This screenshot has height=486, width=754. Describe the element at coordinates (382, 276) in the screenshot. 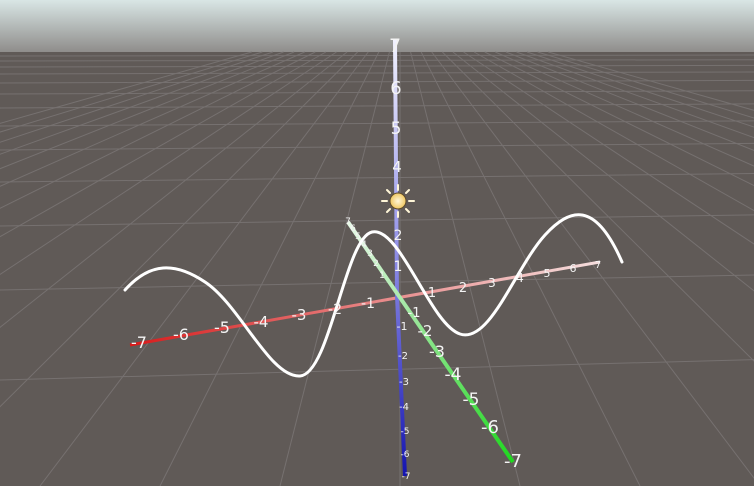

I see `z-tick-label: 1` at that location.